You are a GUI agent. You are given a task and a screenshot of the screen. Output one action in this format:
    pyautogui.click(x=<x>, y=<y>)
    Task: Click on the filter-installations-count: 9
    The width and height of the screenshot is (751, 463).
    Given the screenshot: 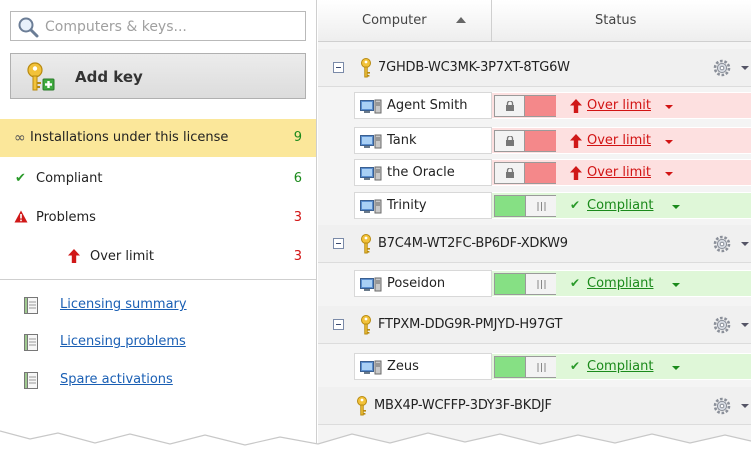 What is the action you would take?
    pyautogui.click(x=297, y=137)
    